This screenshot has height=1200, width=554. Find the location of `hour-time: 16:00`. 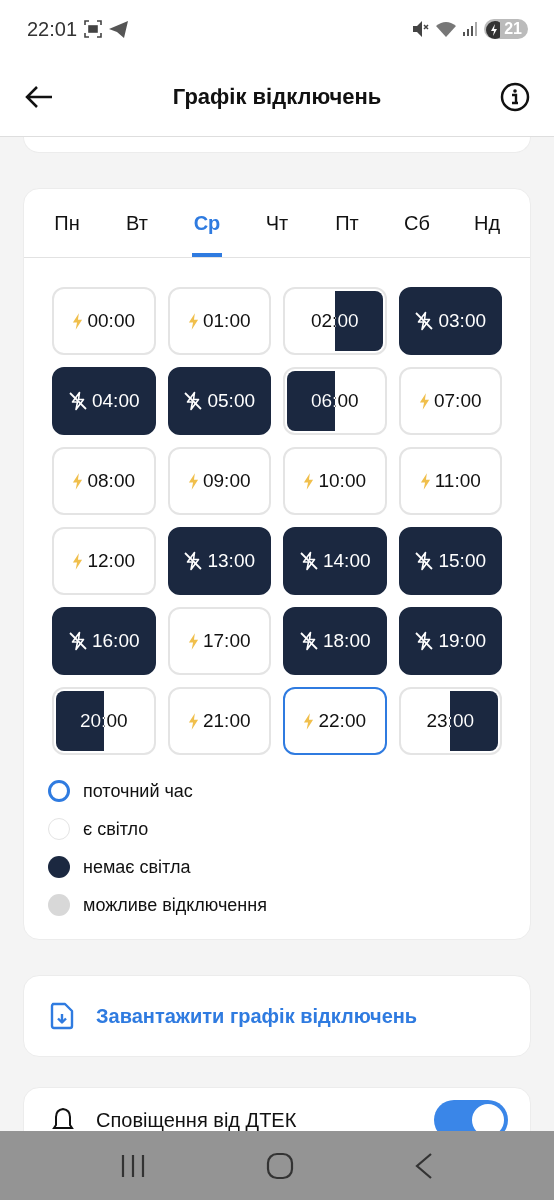

hour-time: 16:00 is located at coordinates (115, 641).